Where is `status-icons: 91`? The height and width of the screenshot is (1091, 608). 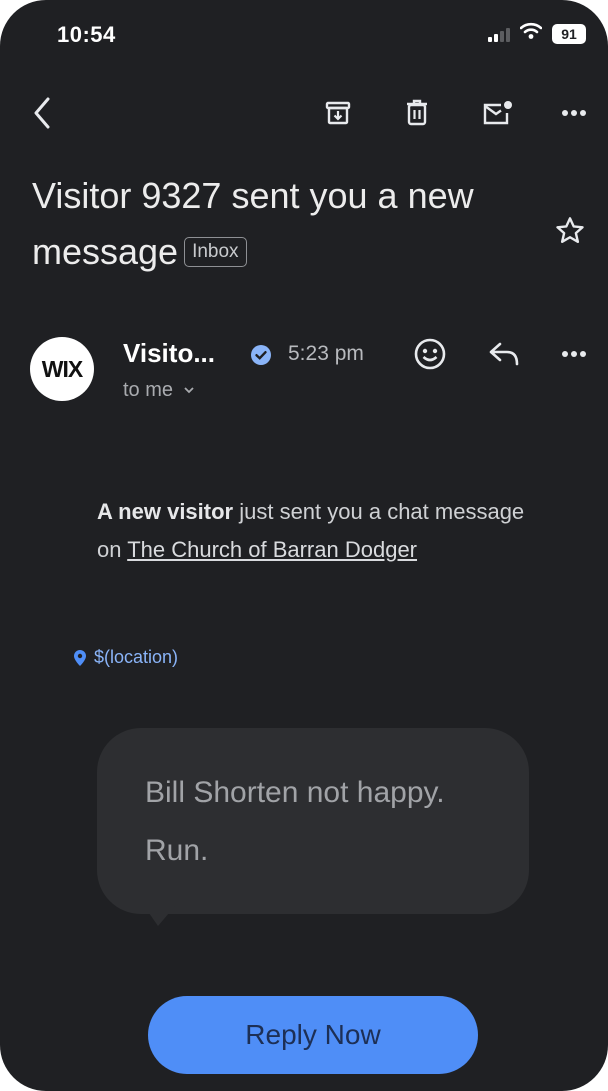
status-icons: 91 is located at coordinates (537, 33).